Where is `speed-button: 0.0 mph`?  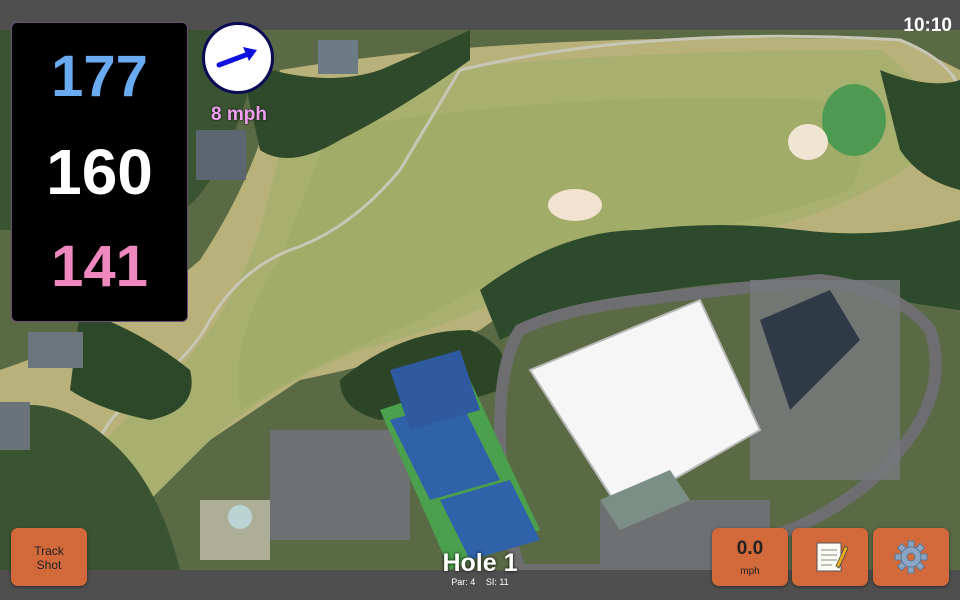 speed-button: 0.0 mph is located at coordinates (750, 557).